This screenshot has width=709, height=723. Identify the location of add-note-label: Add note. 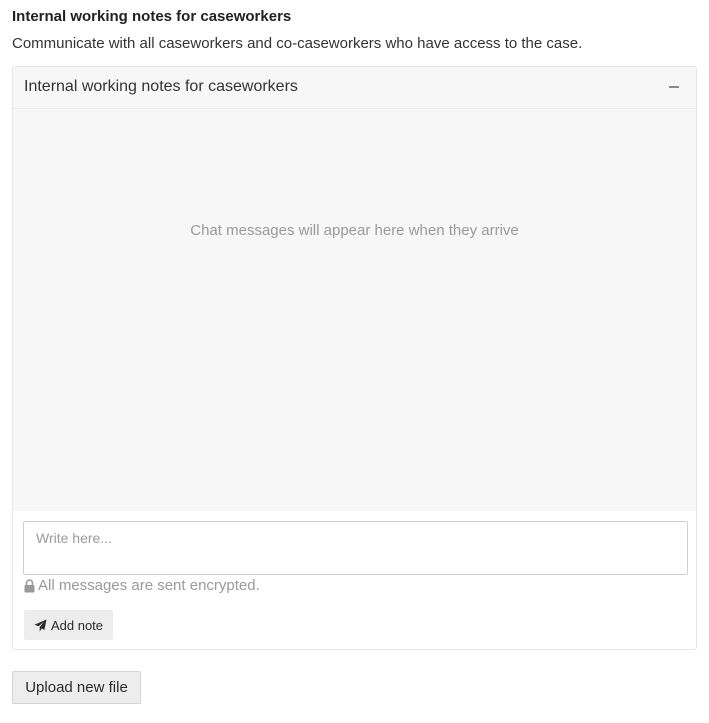
(77, 625).